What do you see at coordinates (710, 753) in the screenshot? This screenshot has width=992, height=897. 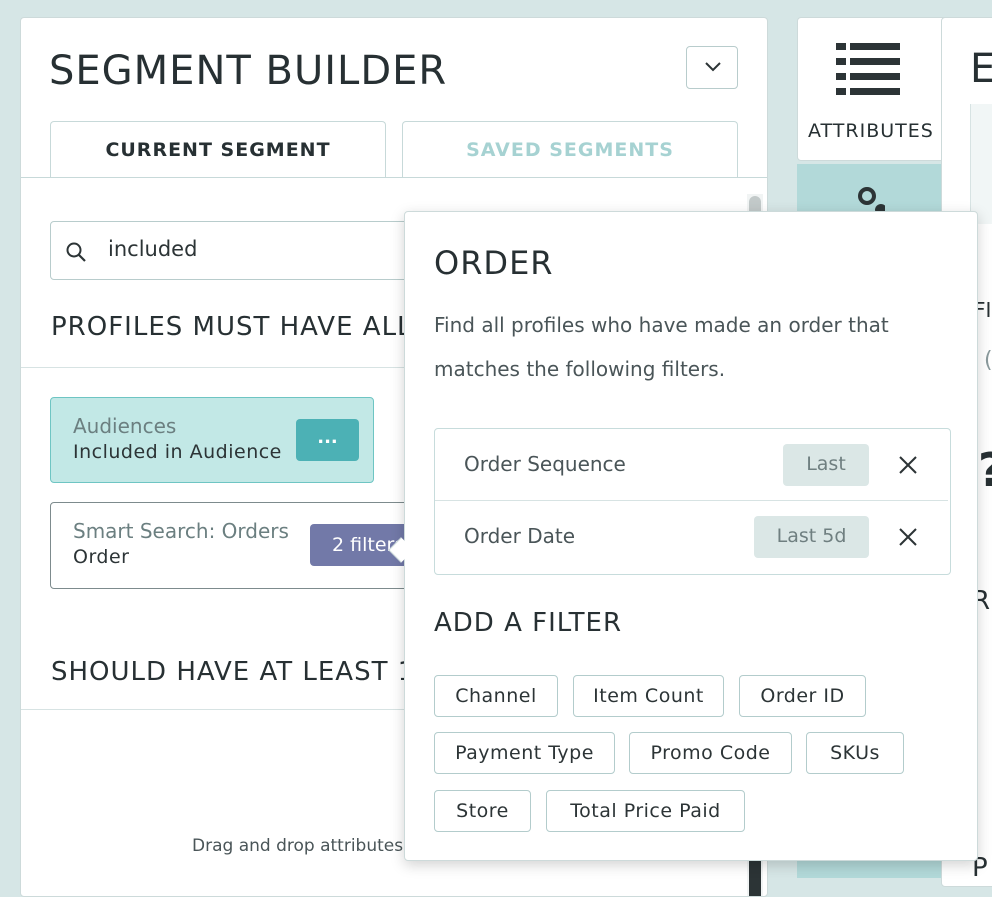 I see `filter-chip-promo-code: Promo Code` at bounding box center [710, 753].